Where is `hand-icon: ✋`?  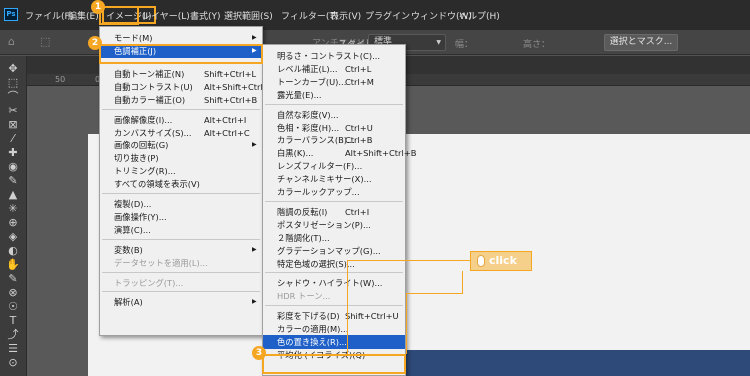 hand-icon: ✋ is located at coordinates (13, 264).